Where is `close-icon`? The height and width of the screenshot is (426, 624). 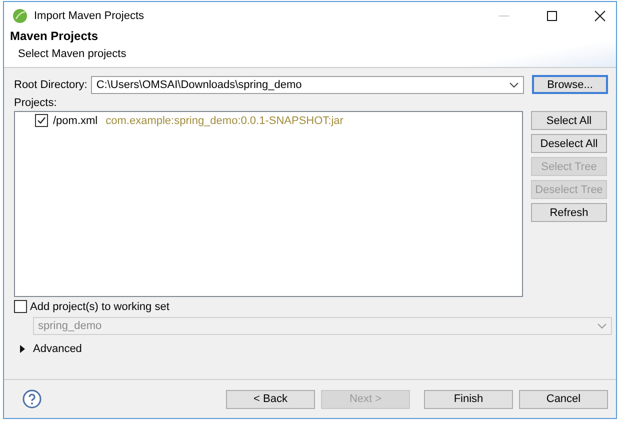 close-icon is located at coordinates (600, 16).